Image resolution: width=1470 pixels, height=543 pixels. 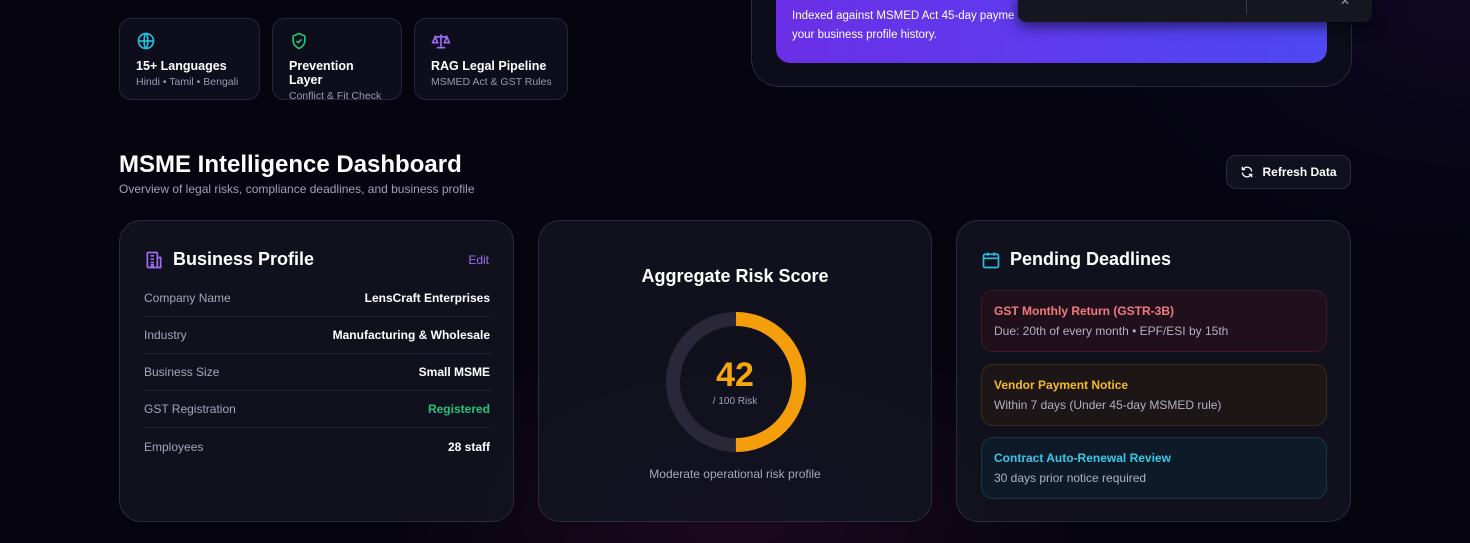 What do you see at coordinates (478, 260) in the screenshot?
I see `edit-profile-link: Edit` at bounding box center [478, 260].